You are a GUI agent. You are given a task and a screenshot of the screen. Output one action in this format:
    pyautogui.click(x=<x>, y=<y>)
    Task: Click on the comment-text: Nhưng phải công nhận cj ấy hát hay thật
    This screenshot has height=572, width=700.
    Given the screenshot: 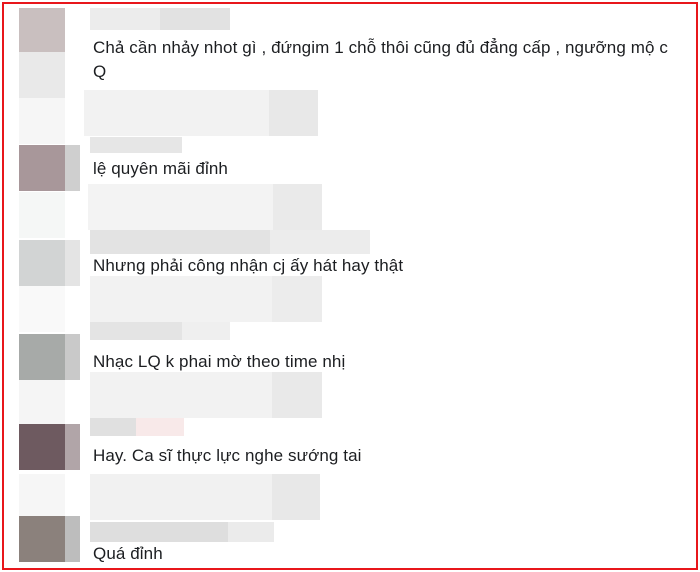 What is the action you would take?
    pyautogui.click(x=248, y=265)
    